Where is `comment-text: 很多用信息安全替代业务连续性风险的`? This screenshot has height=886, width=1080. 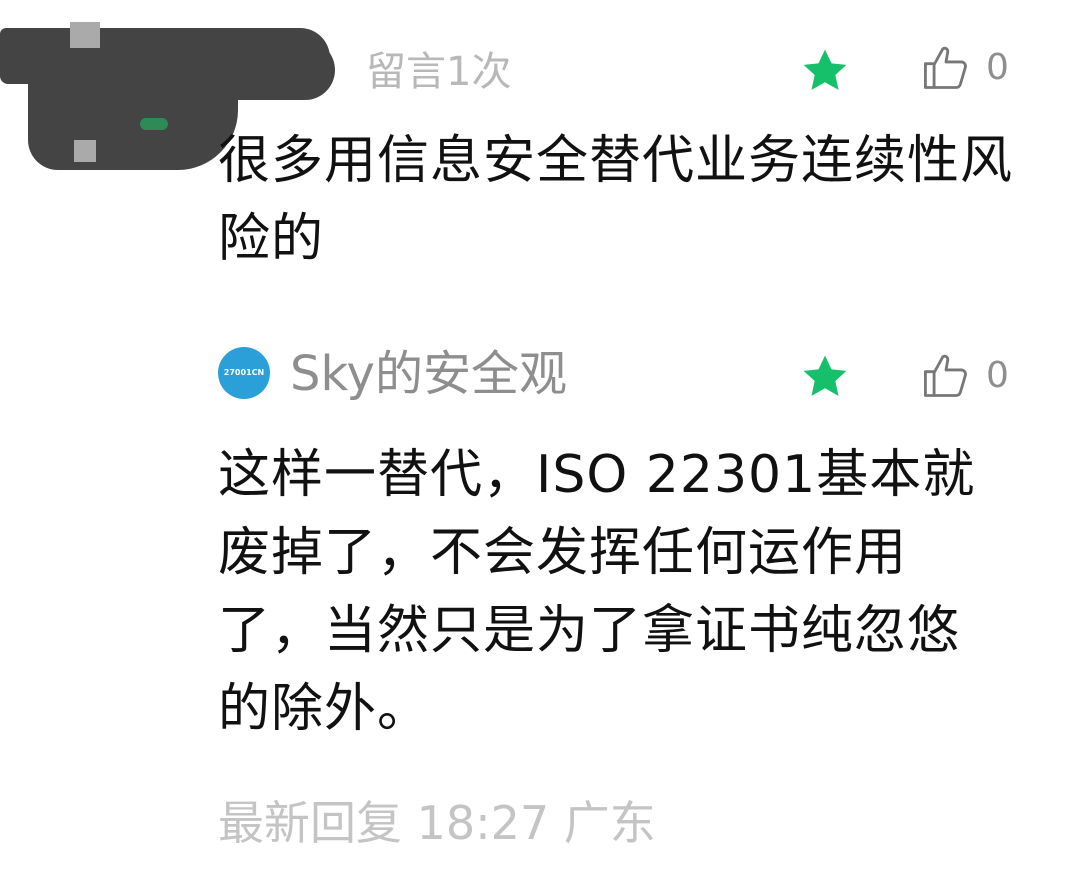 comment-text: 很多用信息安全替代业务连续性风险的 is located at coordinates (616, 200).